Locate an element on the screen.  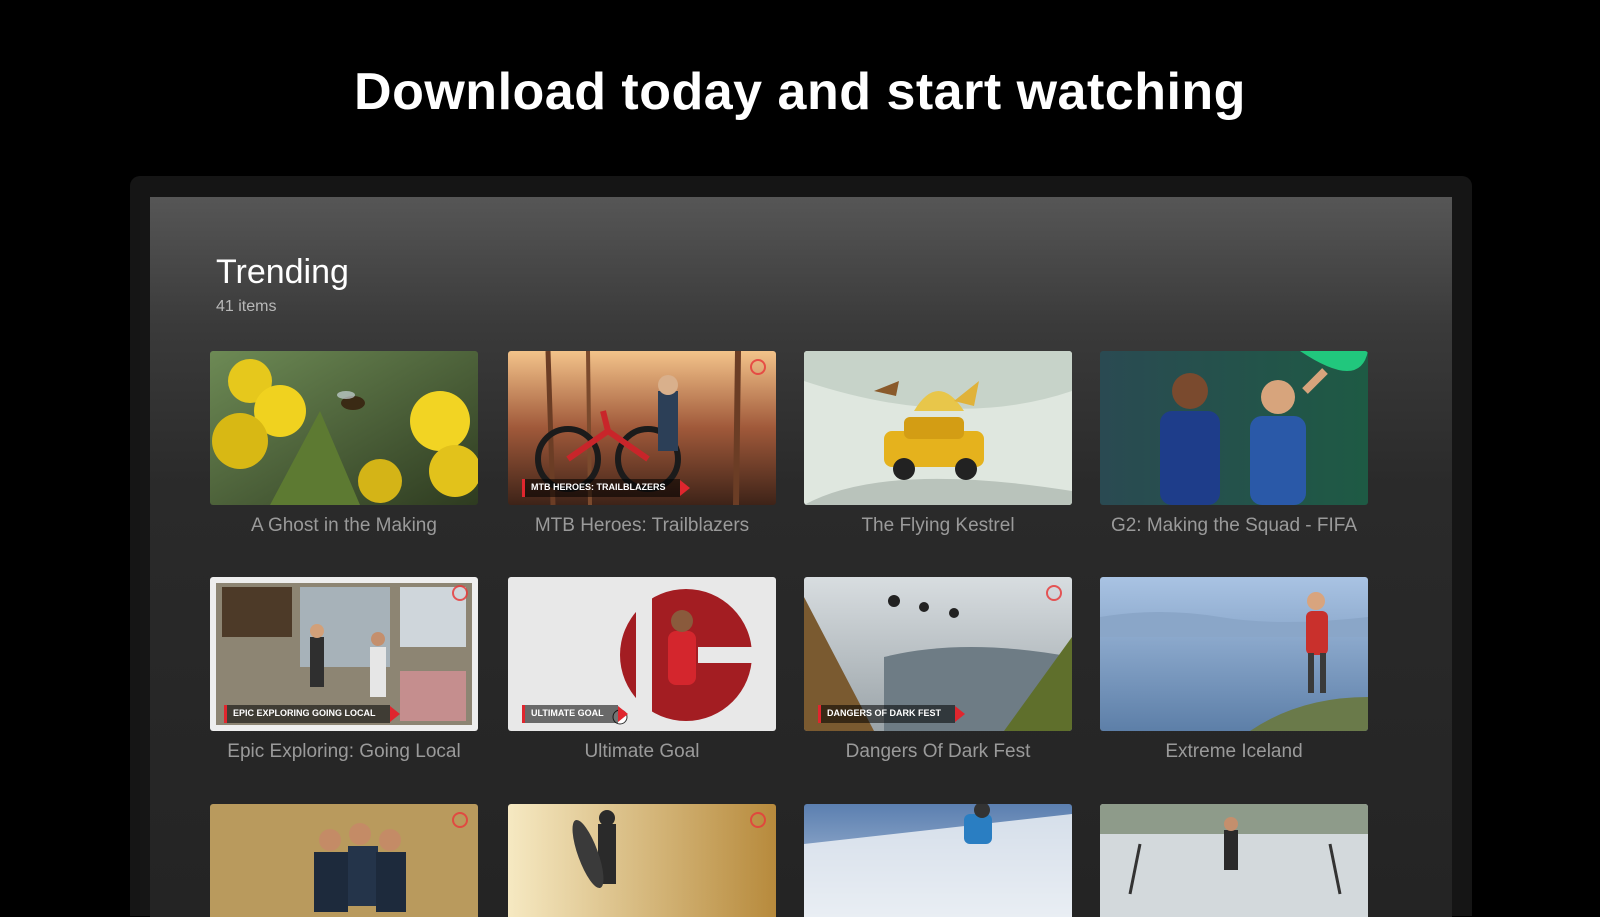
video-badge: ULTIMATE GOAL is located at coordinates (575, 714).